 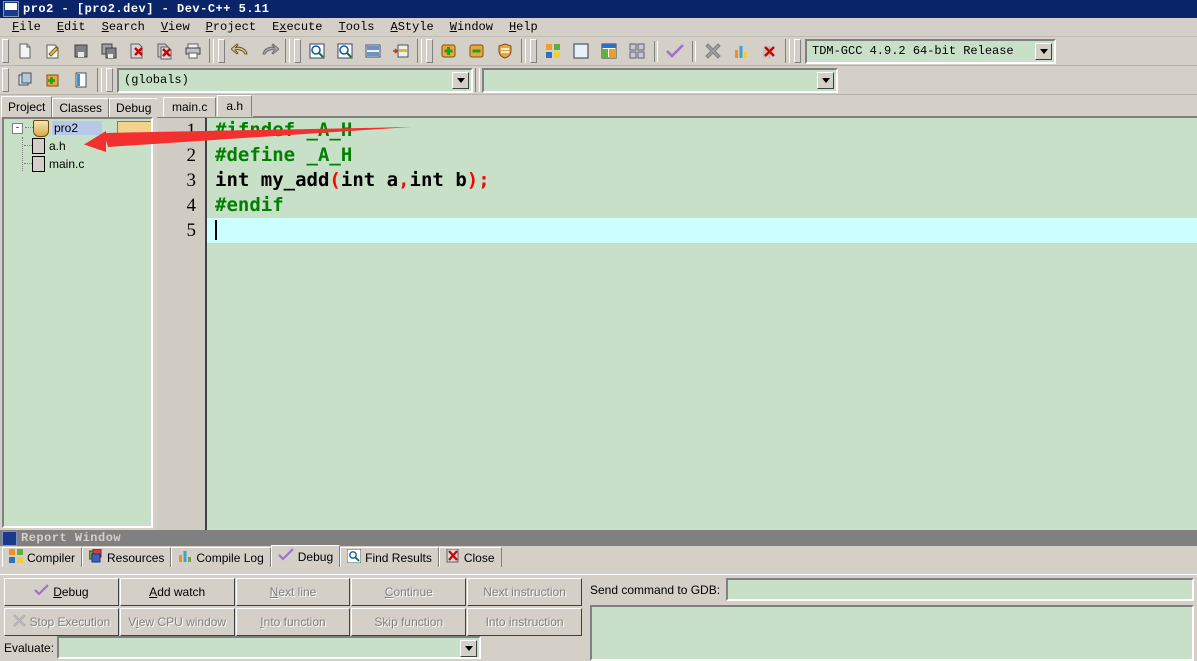 What do you see at coordinates (609, 51) in the screenshot?
I see `compile-and-run-icon` at bounding box center [609, 51].